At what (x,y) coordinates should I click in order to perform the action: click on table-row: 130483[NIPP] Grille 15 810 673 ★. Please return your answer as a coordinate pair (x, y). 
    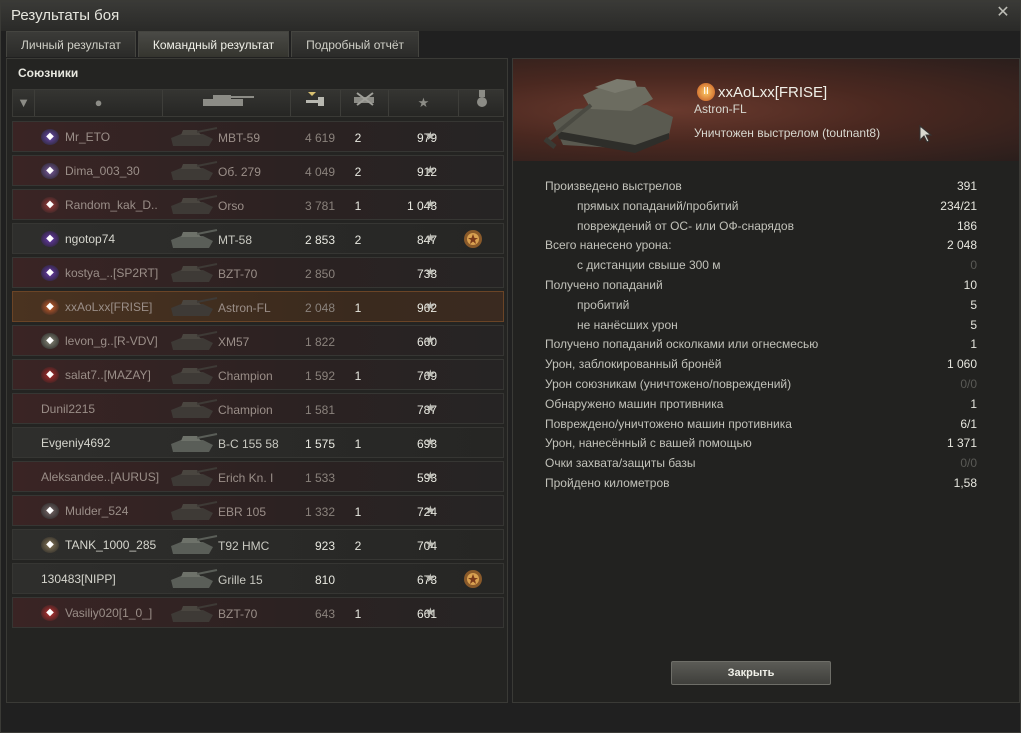
    Looking at the image, I should click on (258, 578).